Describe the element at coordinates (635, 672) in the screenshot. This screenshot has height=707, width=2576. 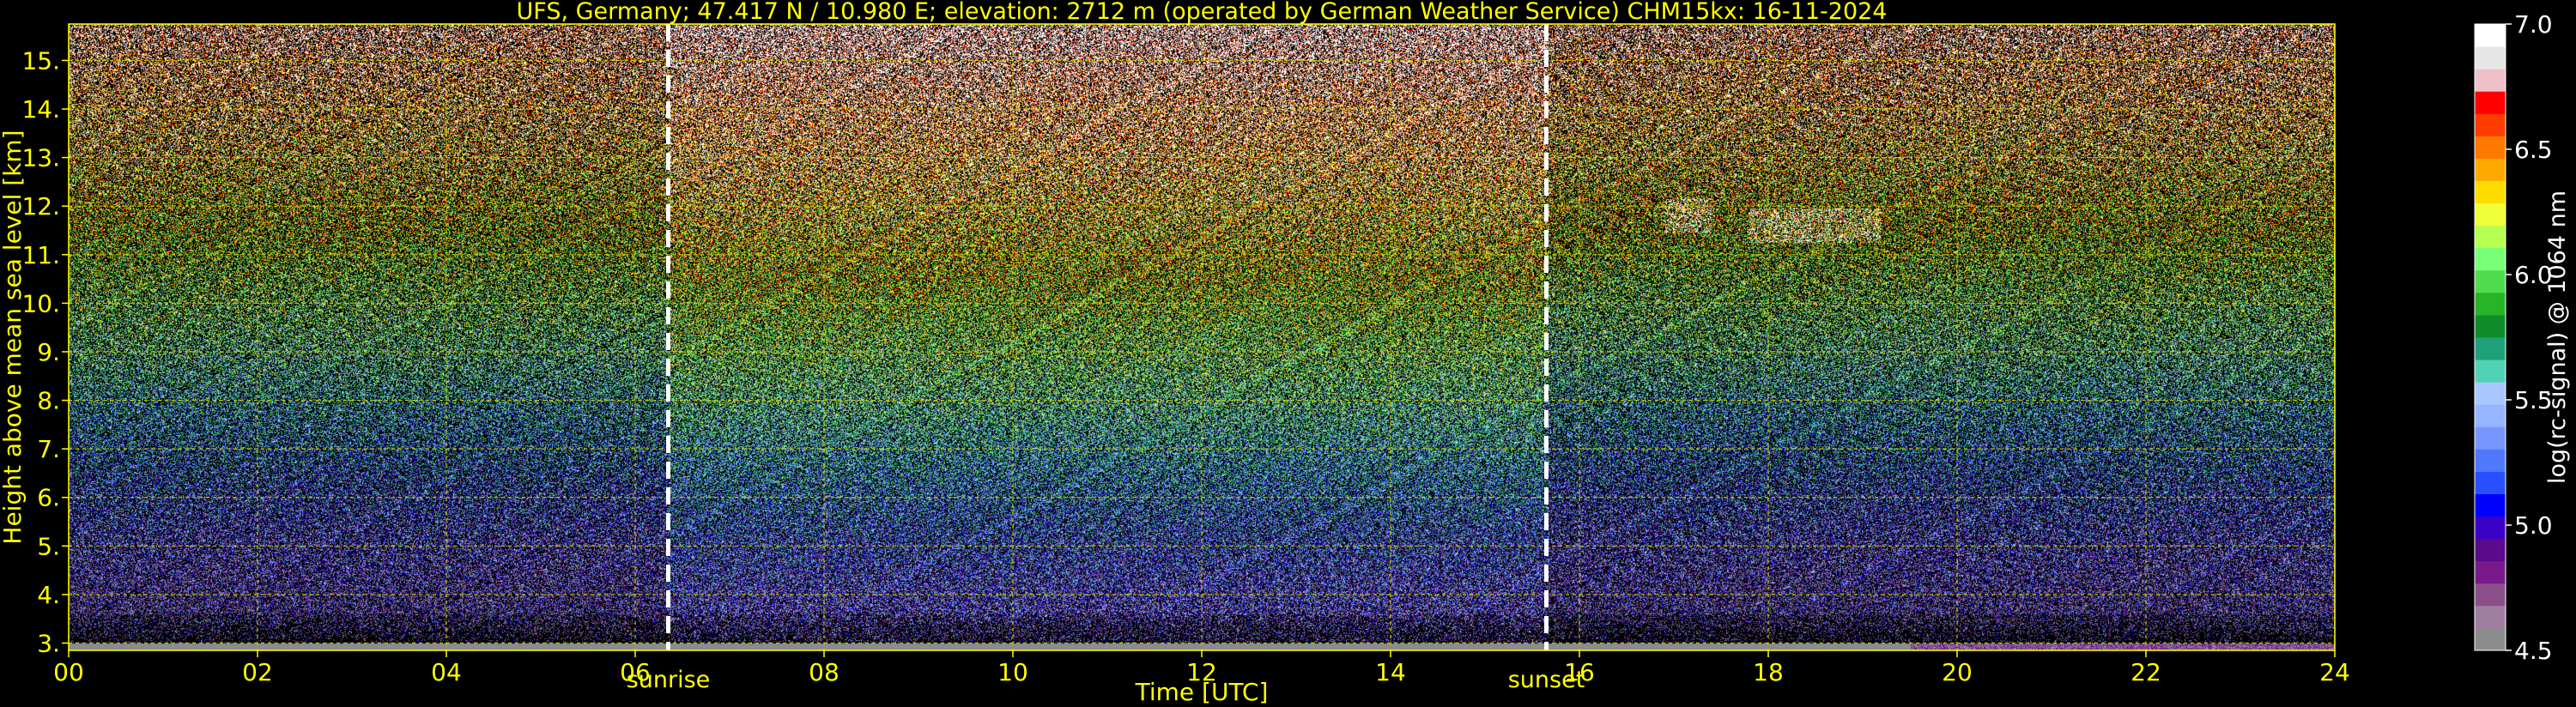
I see `x-tick-label: 06` at that location.